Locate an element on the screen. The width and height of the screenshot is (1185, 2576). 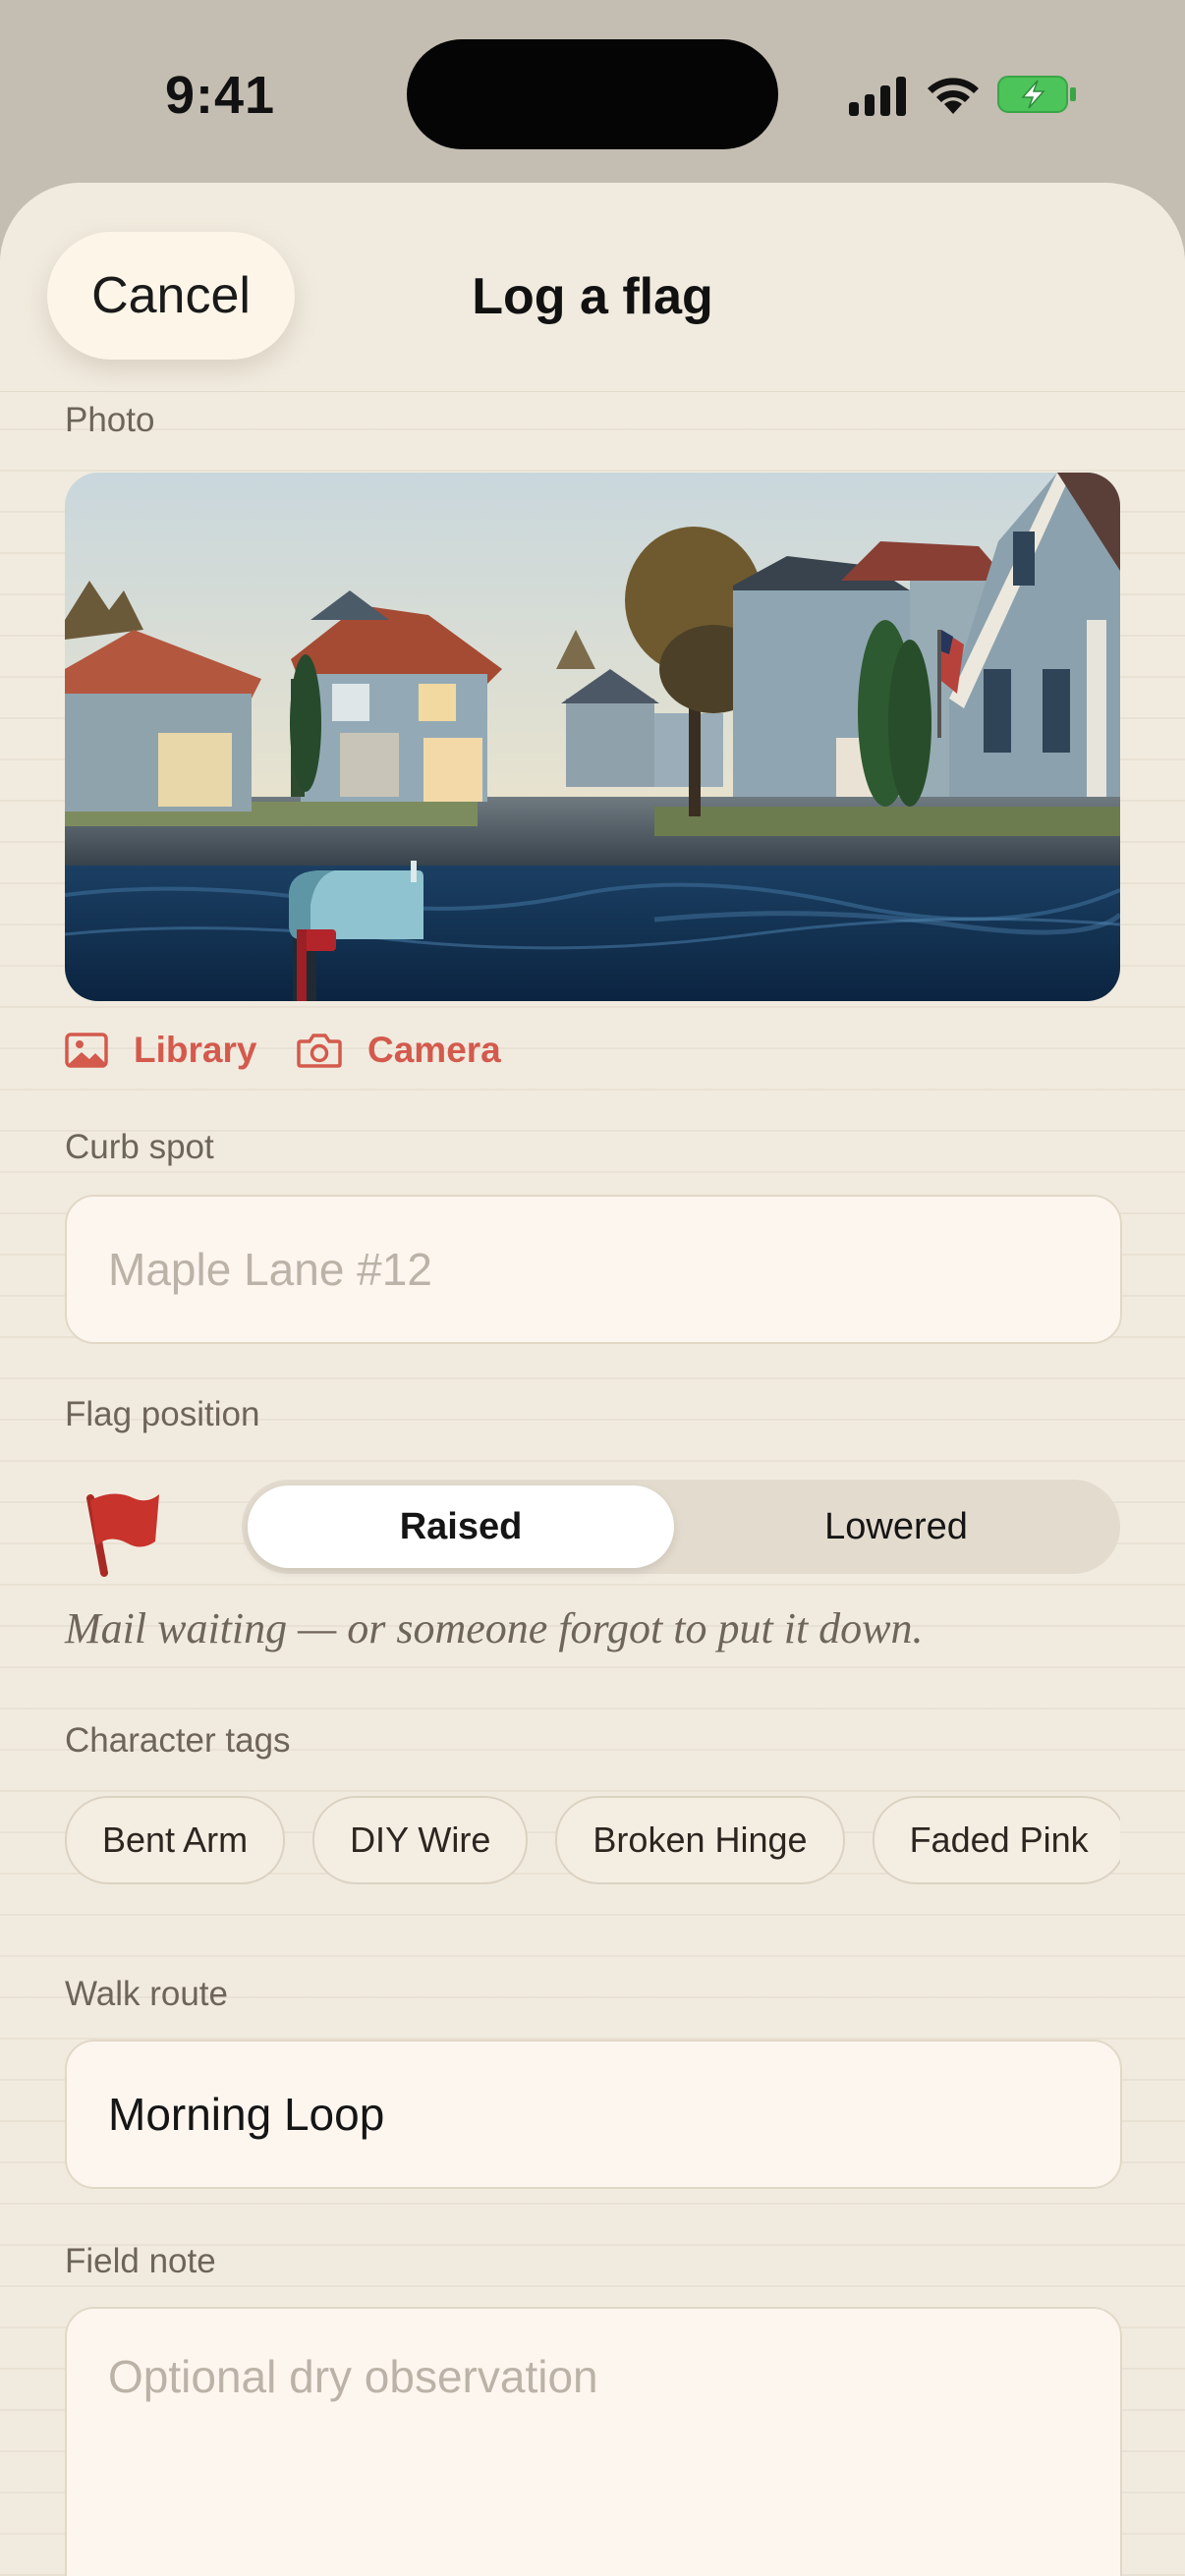
character-tags-list: Bent Arm DIY Wire Broken Hinge Faded Pink is located at coordinates (592, 1840).